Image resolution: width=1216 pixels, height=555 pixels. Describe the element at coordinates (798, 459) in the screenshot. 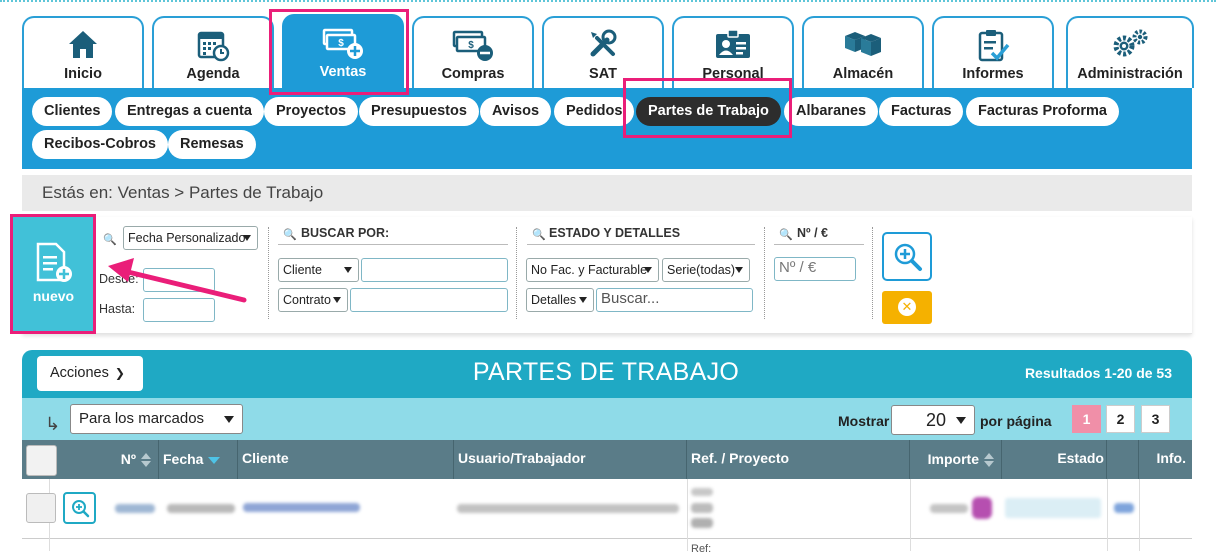

I see `col-ref-proyecto: Ref. / Proyecto` at that location.